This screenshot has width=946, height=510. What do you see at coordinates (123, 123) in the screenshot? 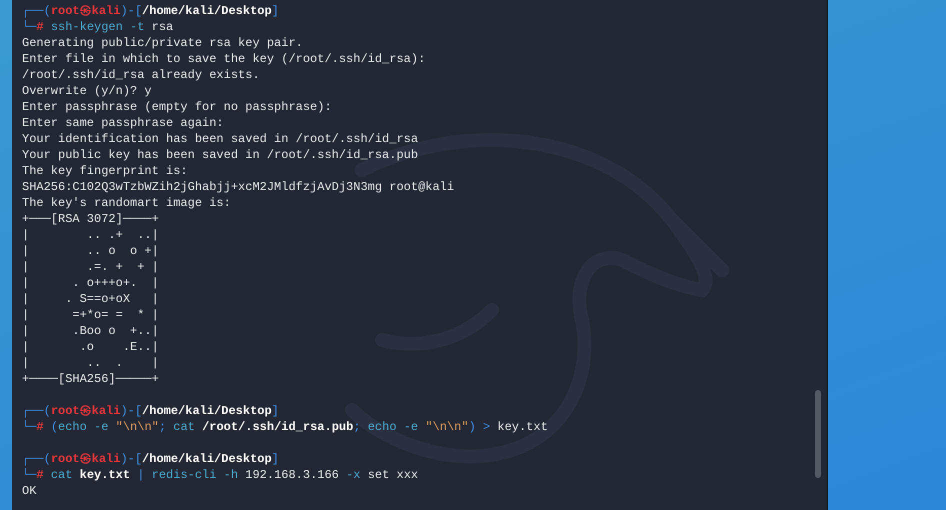
I see `output-line: Enter same passphrase again:` at bounding box center [123, 123].